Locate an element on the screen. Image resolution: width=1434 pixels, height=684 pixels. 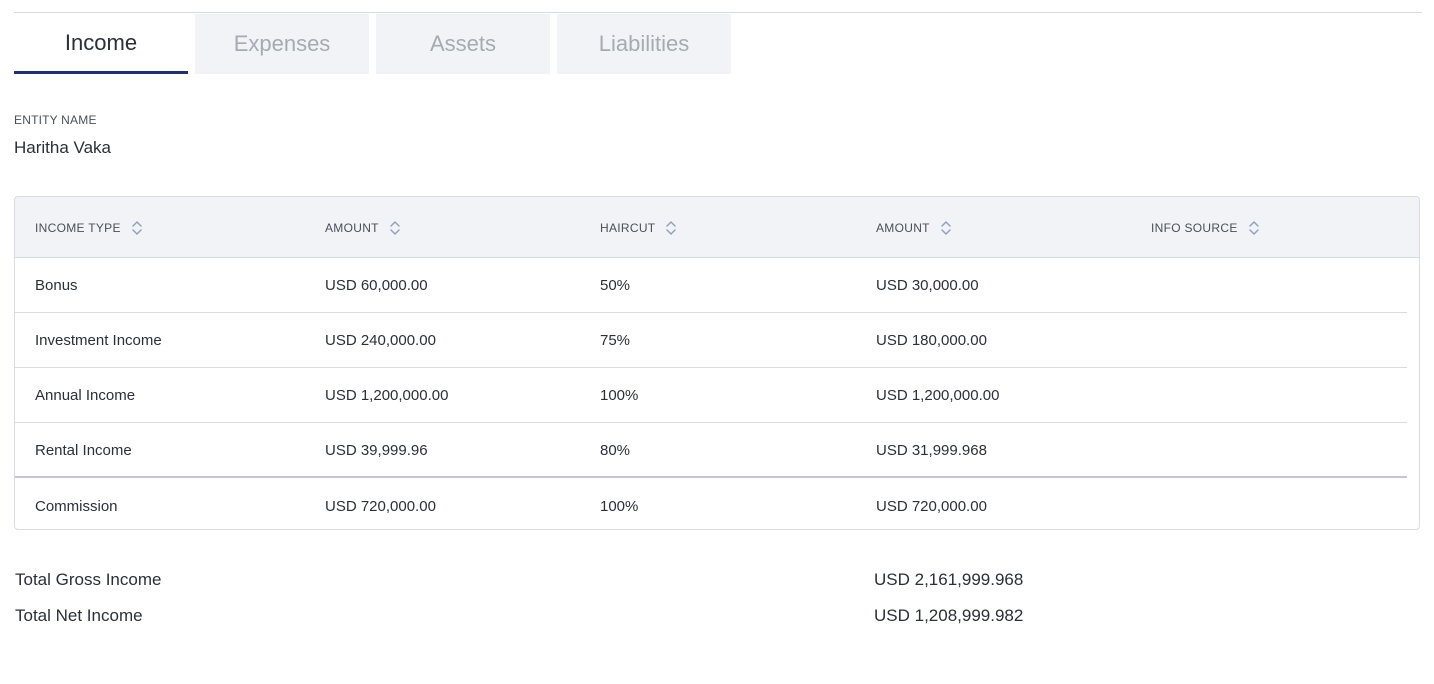
cell-amount: USD 39,999.96 is located at coordinates (376, 450).